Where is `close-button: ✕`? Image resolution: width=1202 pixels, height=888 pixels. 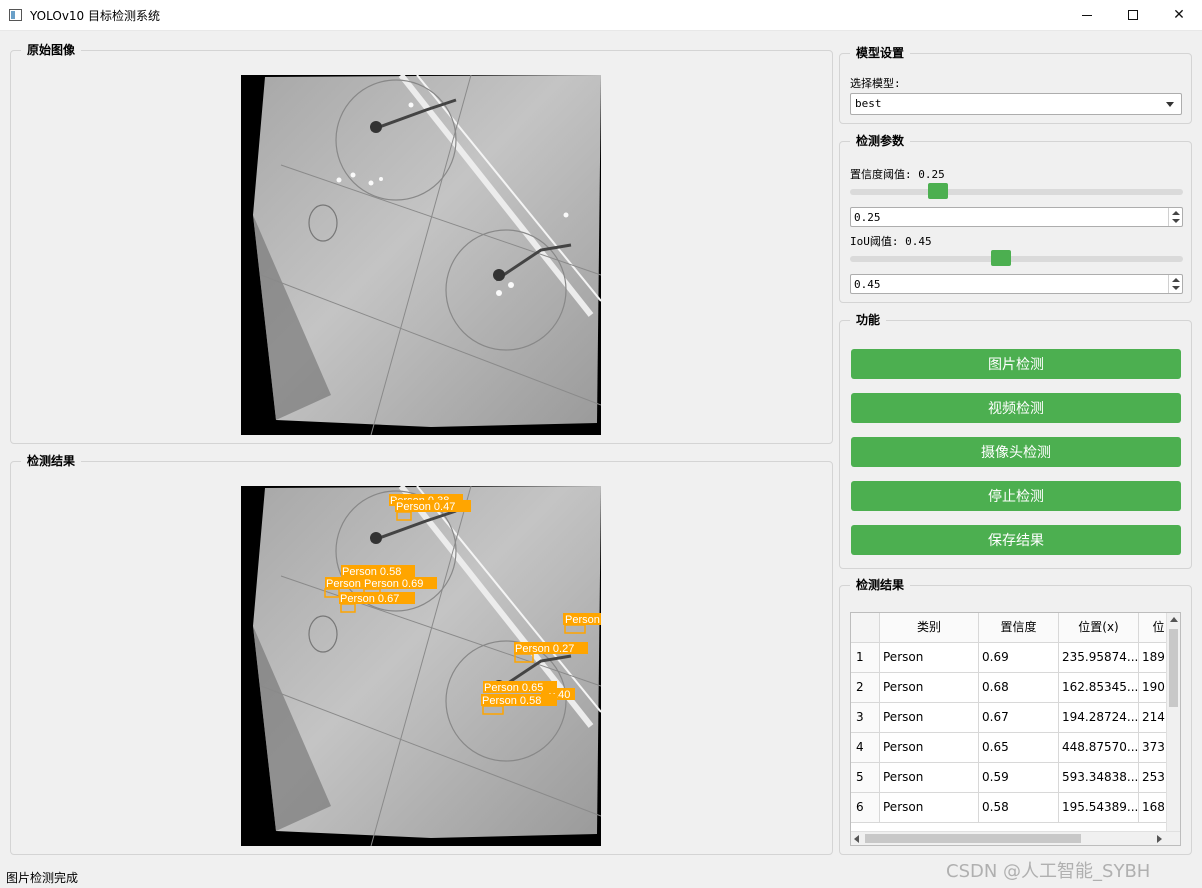 close-button: ✕ is located at coordinates (1179, 15).